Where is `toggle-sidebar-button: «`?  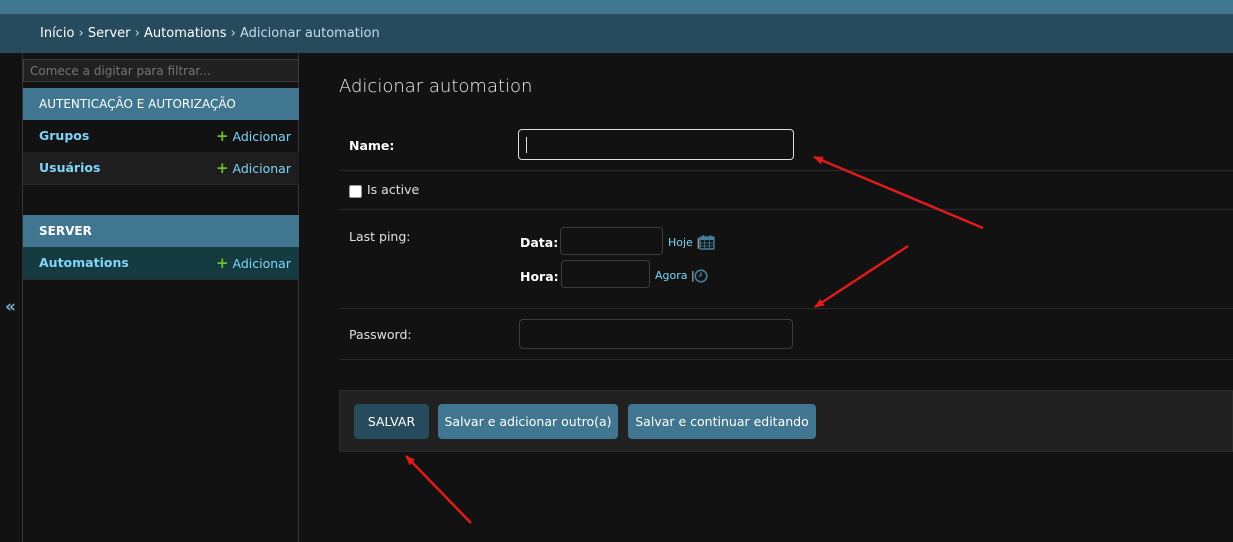
toggle-sidebar-button: « is located at coordinates (11, 297).